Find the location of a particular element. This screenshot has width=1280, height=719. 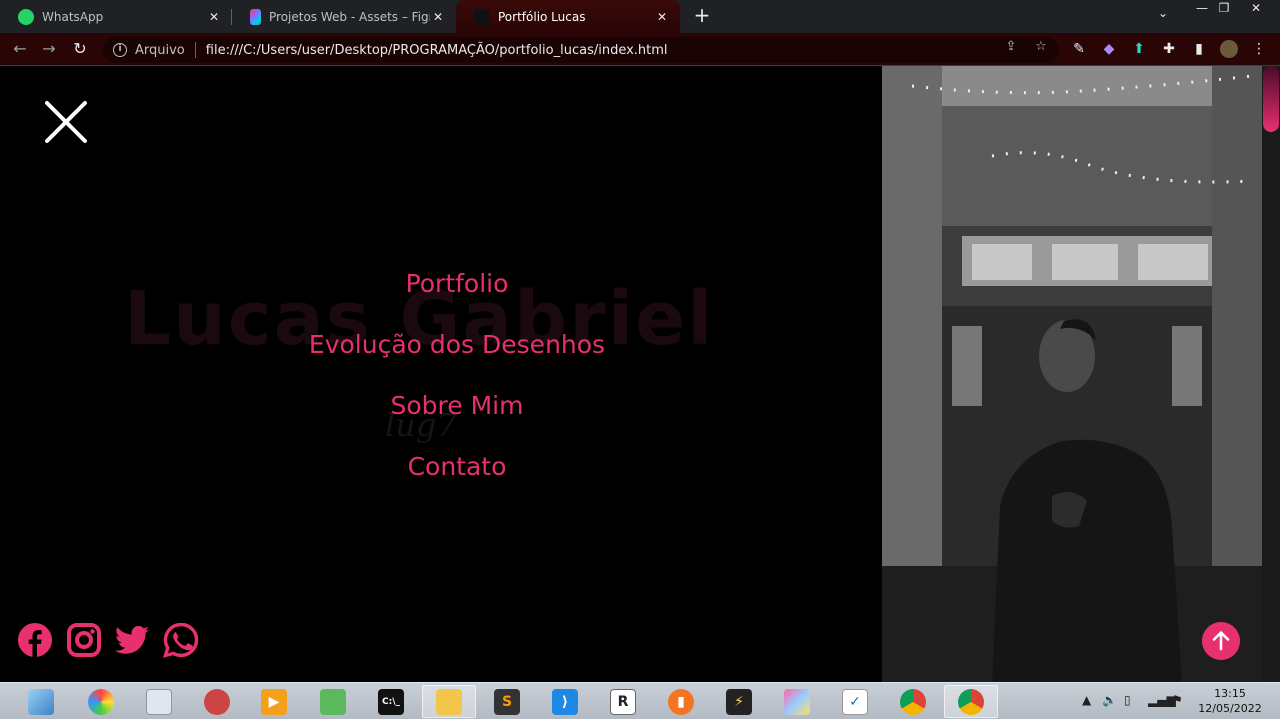

pen-extension-icon: ✎ is located at coordinates (1079, 49).